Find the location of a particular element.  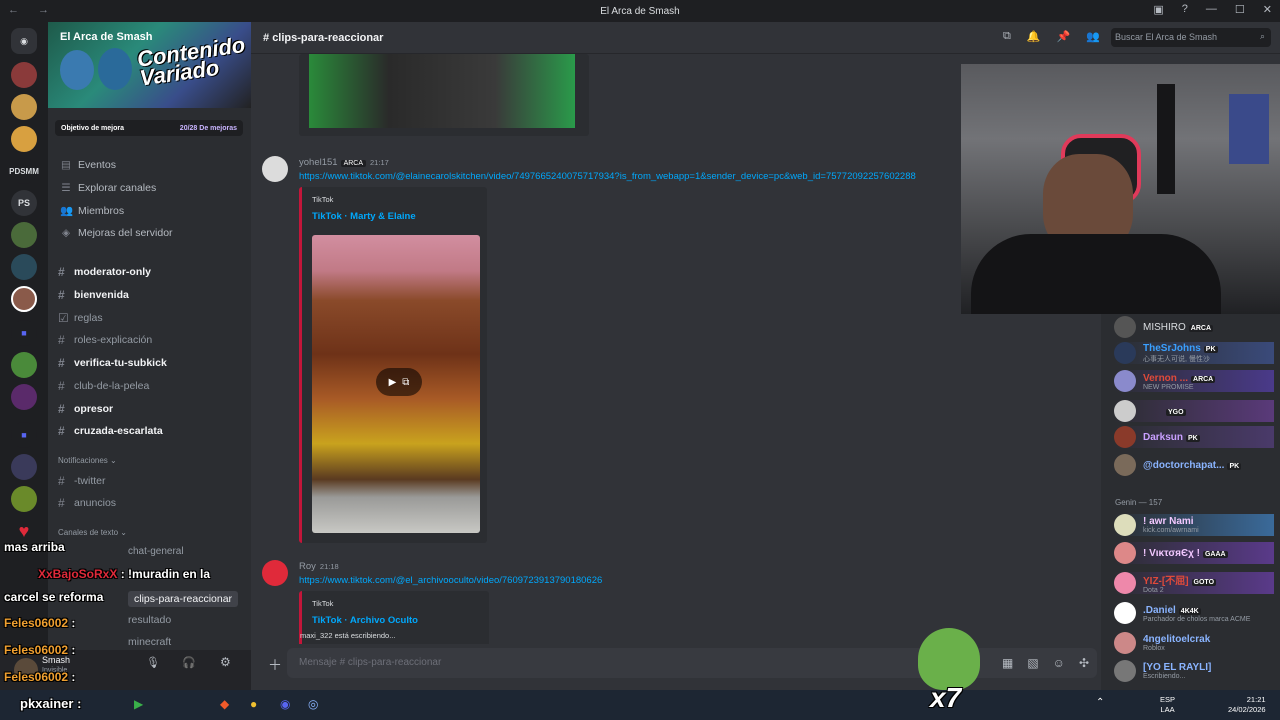

menu-events: ▤ Eventos is located at coordinates (88, 165).